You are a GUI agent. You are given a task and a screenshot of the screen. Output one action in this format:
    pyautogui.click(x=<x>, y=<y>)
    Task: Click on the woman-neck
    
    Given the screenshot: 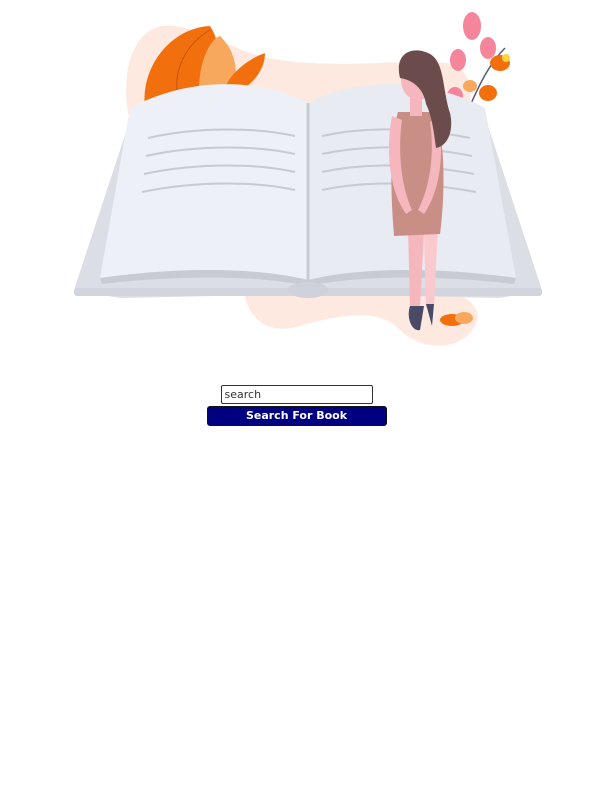 What is the action you would take?
    pyautogui.click(x=416, y=107)
    